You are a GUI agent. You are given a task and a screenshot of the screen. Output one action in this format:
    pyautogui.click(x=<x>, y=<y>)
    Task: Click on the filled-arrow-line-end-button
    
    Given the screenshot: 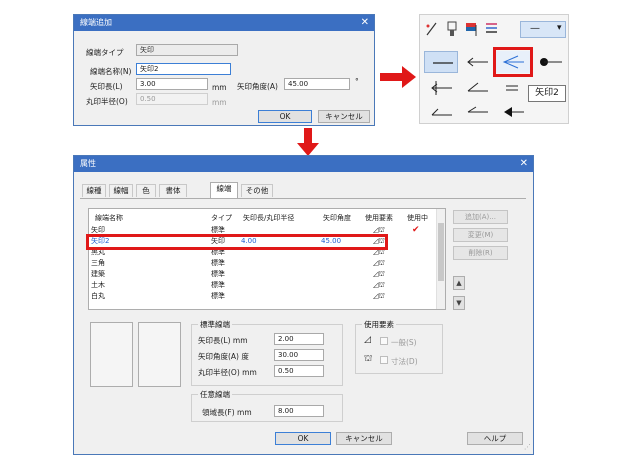 What is the action you would take?
    pyautogui.click(x=513, y=112)
    